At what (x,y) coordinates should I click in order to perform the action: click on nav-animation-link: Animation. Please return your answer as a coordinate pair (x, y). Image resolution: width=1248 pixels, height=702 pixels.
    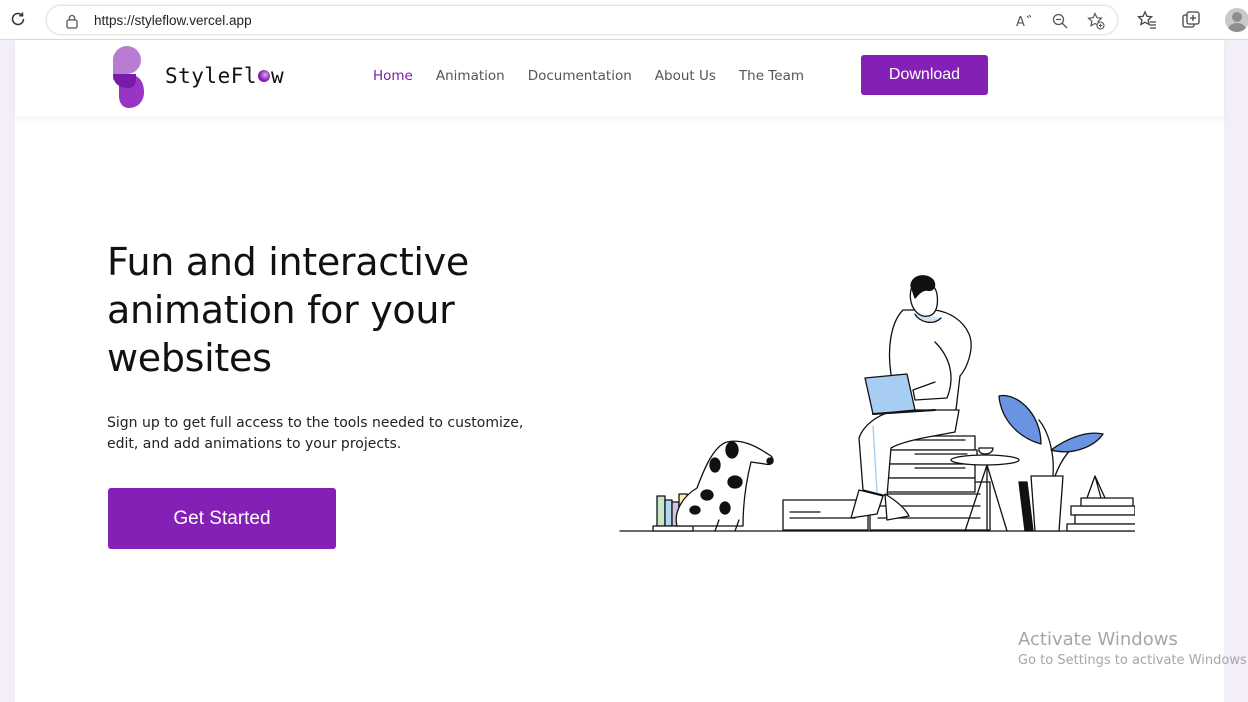
    Looking at the image, I should click on (470, 76).